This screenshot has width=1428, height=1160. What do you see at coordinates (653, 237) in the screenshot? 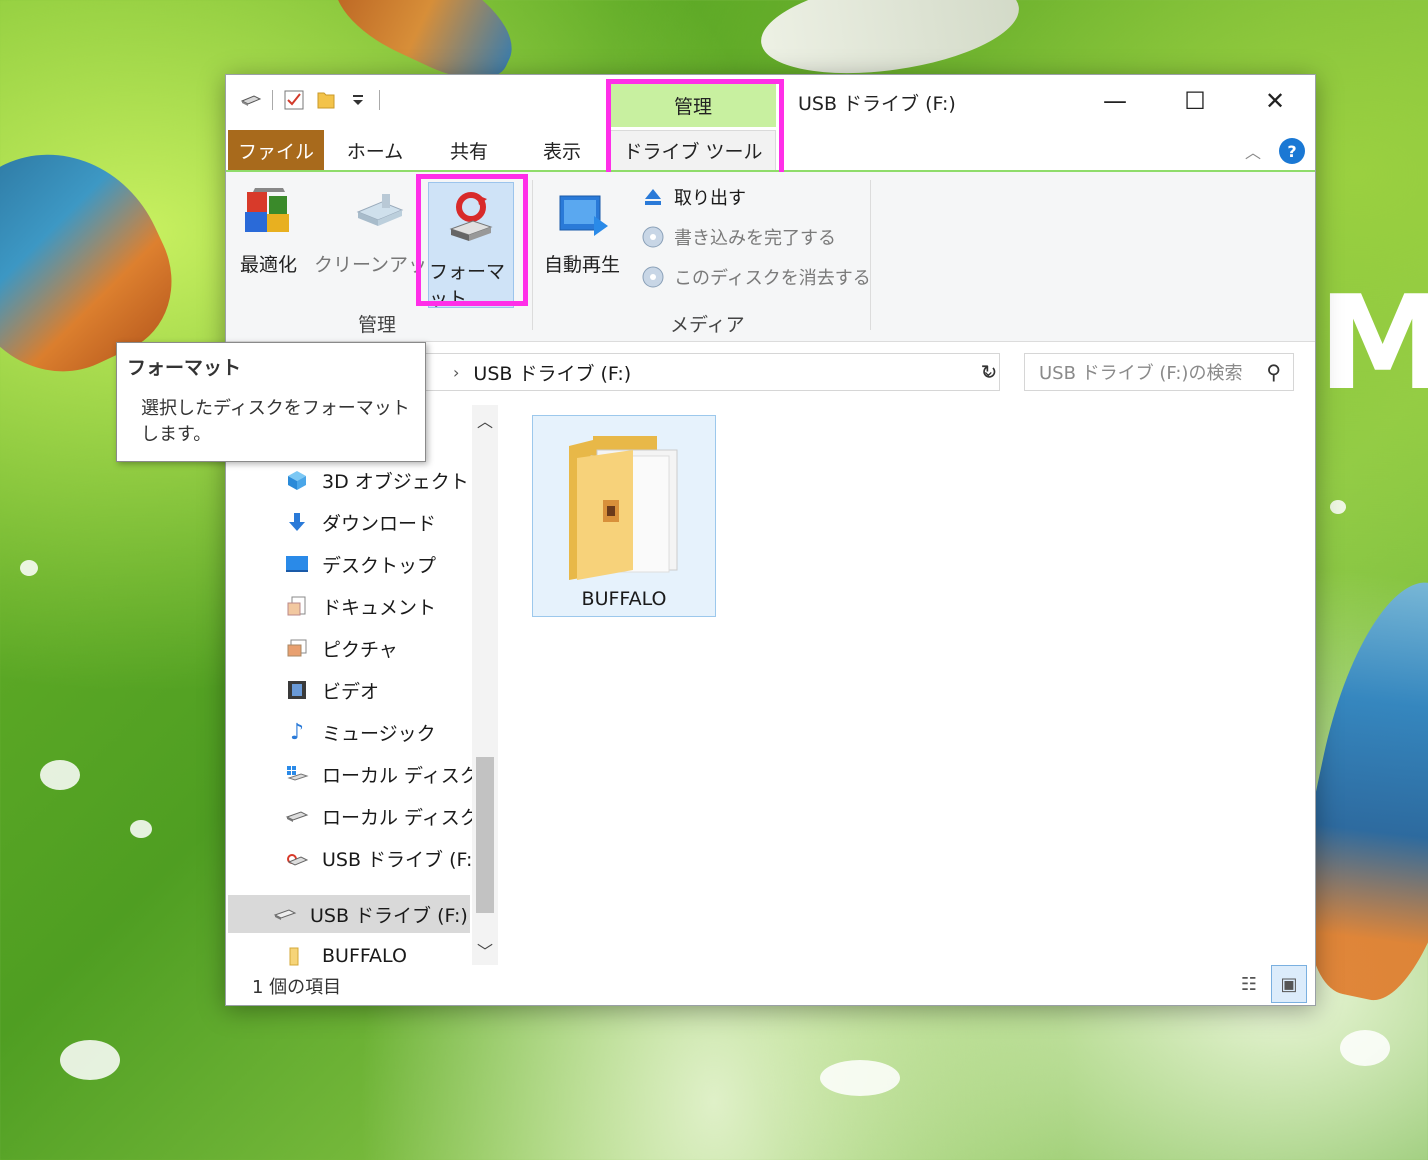
I see `burn-disc-icon` at bounding box center [653, 237].